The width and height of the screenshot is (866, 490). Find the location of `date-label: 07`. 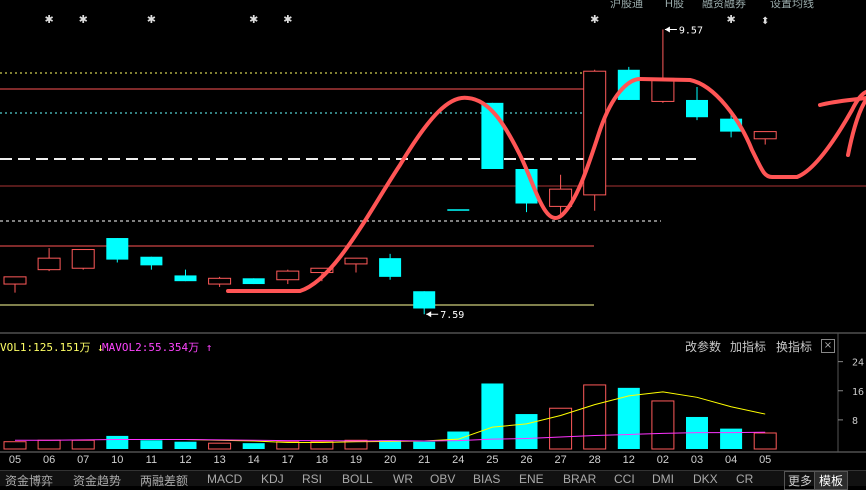

date-label: 07 is located at coordinates (83, 460).